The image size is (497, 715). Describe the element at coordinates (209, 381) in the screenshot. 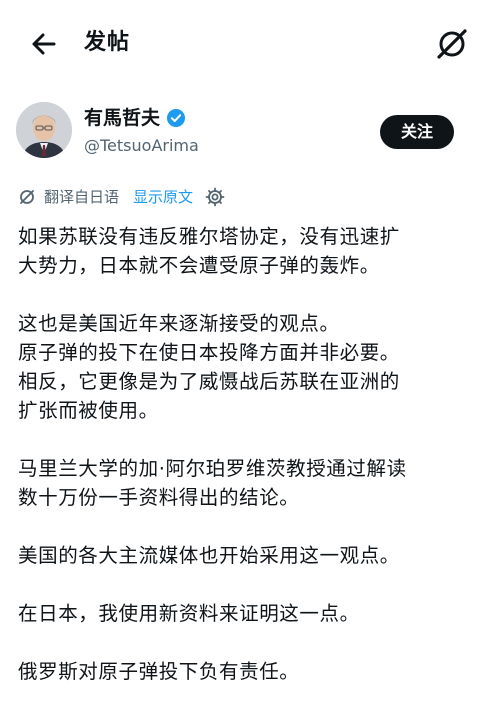

I see `tweet-line: 相反，它更像是为了威慑战后苏联在亚洲的` at that location.